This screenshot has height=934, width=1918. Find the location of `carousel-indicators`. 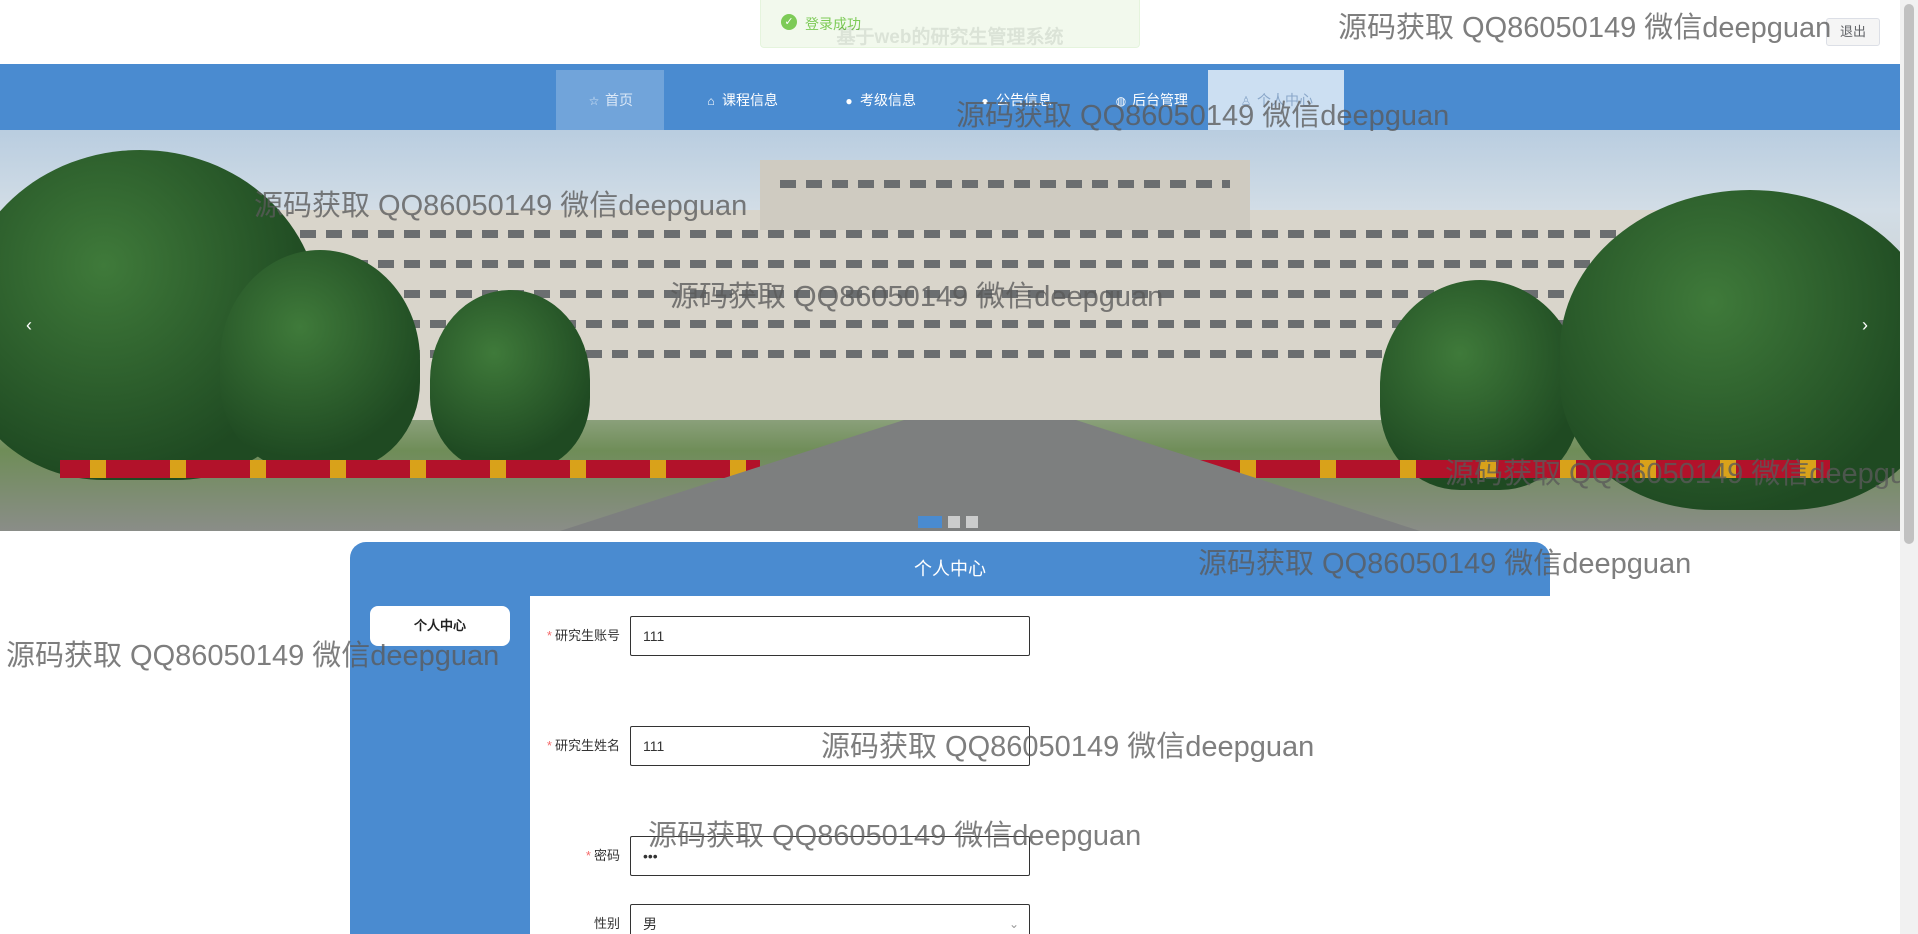

carousel-indicators is located at coordinates (951, 523).